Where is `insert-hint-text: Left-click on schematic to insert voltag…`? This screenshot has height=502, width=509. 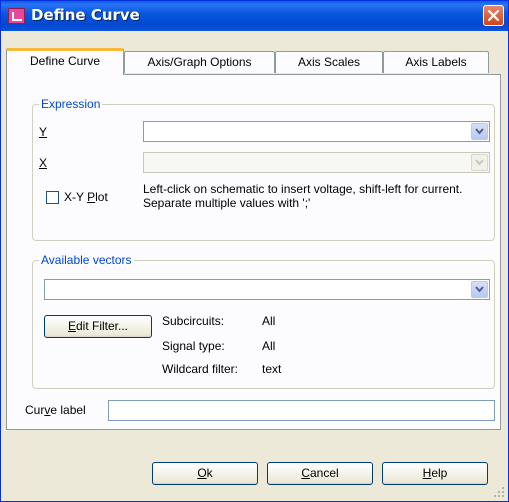
insert-hint-text: Left-click on schematic to insert voltag… is located at coordinates (303, 196).